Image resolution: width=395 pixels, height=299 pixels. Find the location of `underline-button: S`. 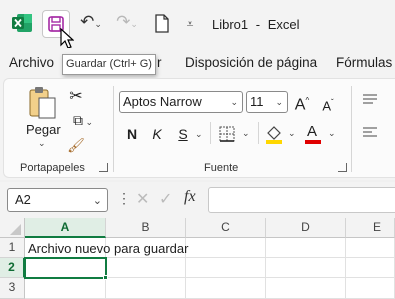

underline-button: S is located at coordinates (183, 134).